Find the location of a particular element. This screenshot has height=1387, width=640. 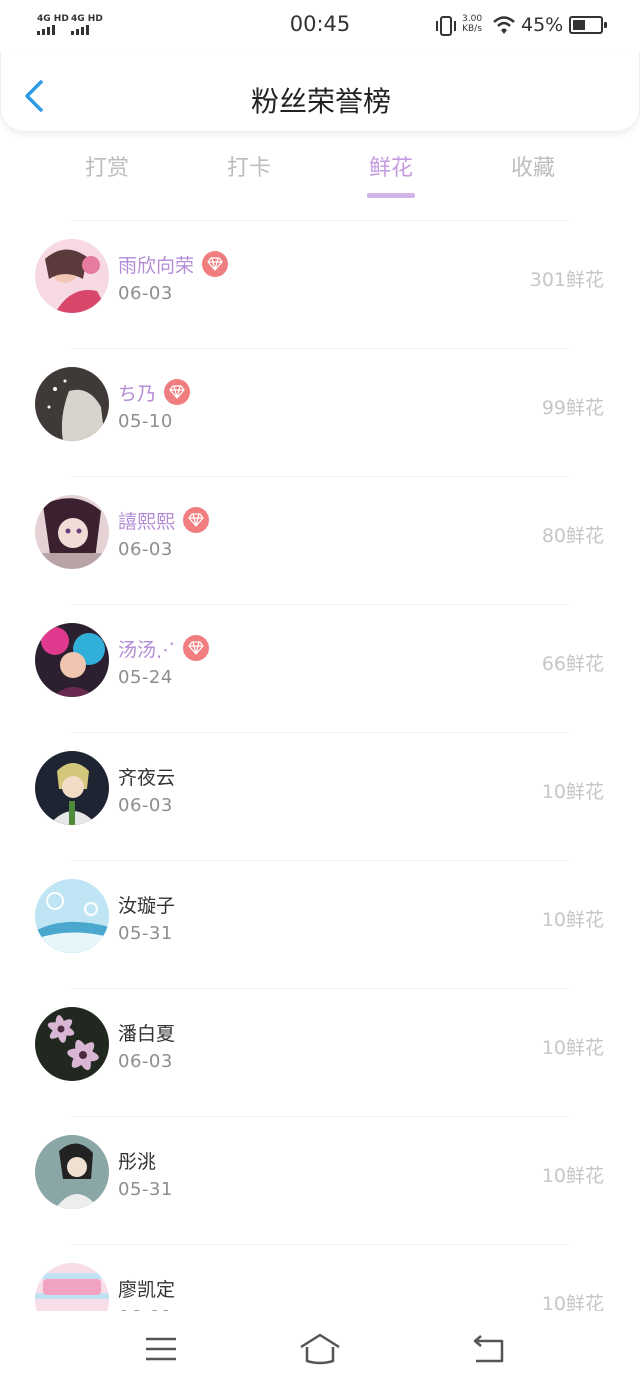

battery-percent: 45% is located at coordinates (542, 25).